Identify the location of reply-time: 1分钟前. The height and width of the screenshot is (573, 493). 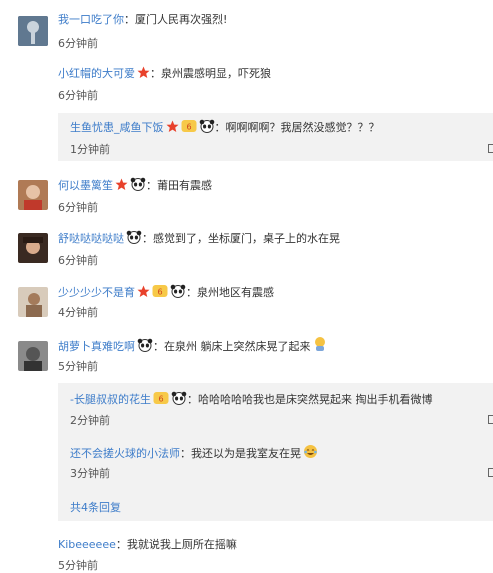
(90, 149).